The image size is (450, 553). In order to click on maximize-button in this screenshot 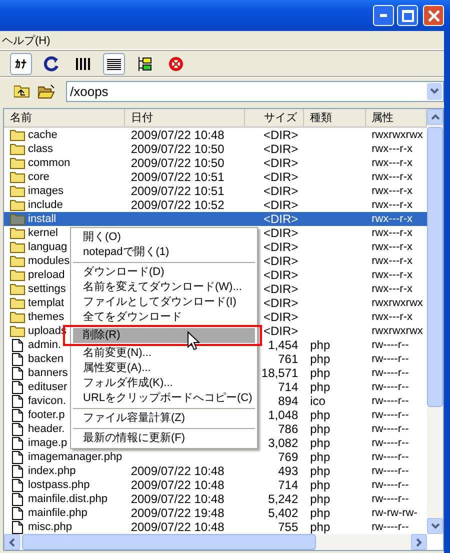, I will do `click(407, 15)`.